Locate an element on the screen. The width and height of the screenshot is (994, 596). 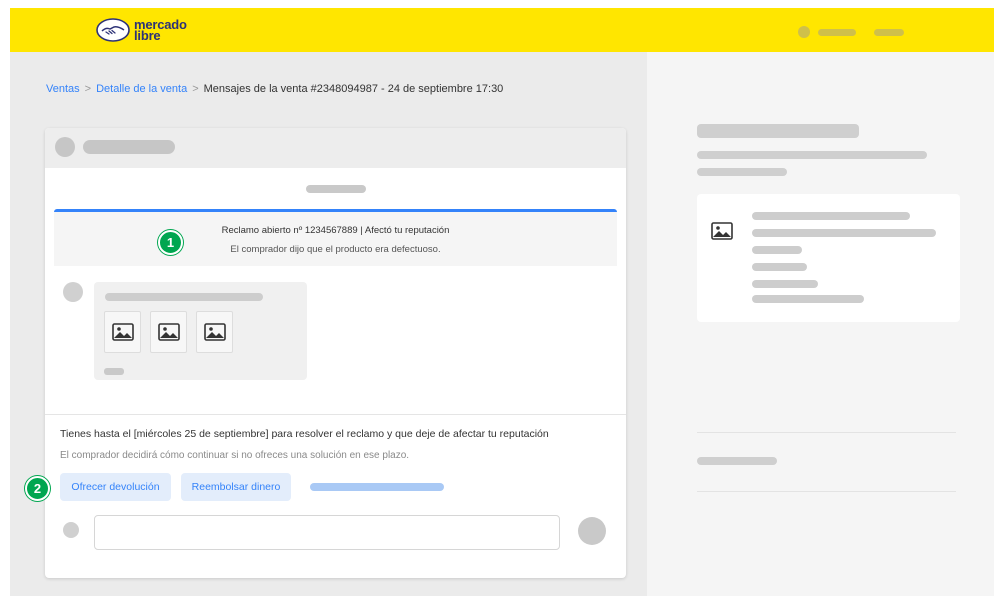
conversation-header is located at coordinates (335, 148).